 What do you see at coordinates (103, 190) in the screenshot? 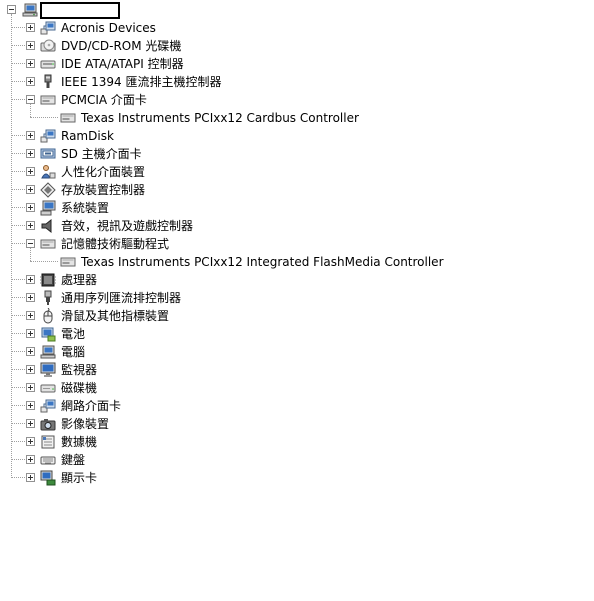
I see `tree-item-label: 存放裝置控制器` at bounding box center [103, 190].